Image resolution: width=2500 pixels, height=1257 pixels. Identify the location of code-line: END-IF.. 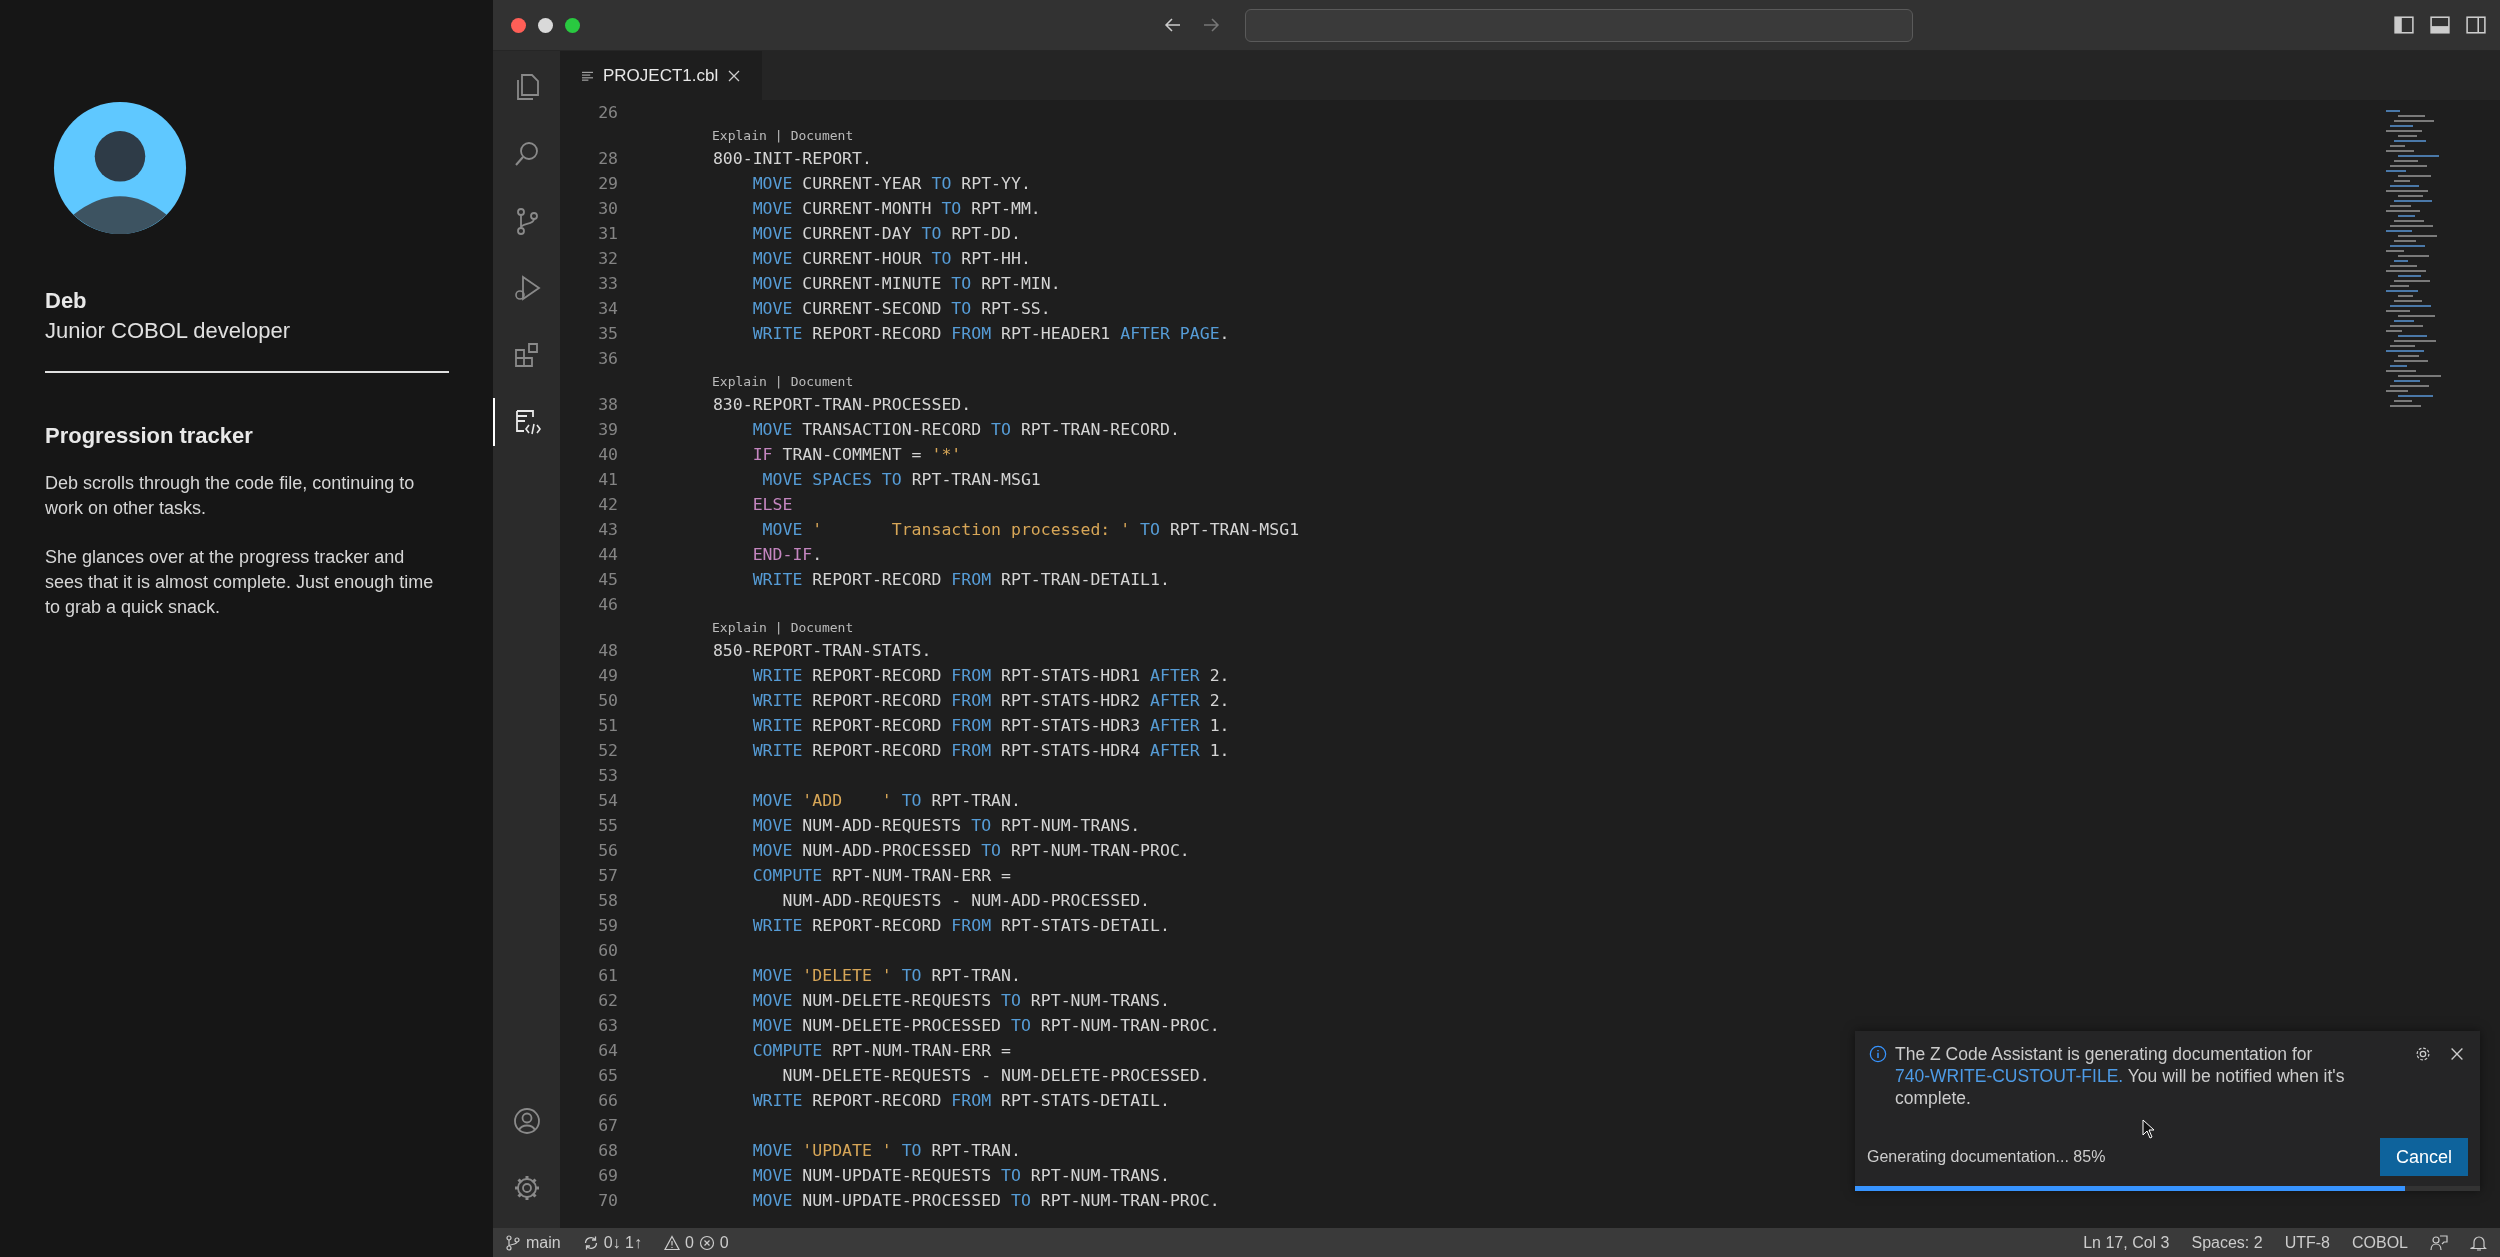
(787, 554).